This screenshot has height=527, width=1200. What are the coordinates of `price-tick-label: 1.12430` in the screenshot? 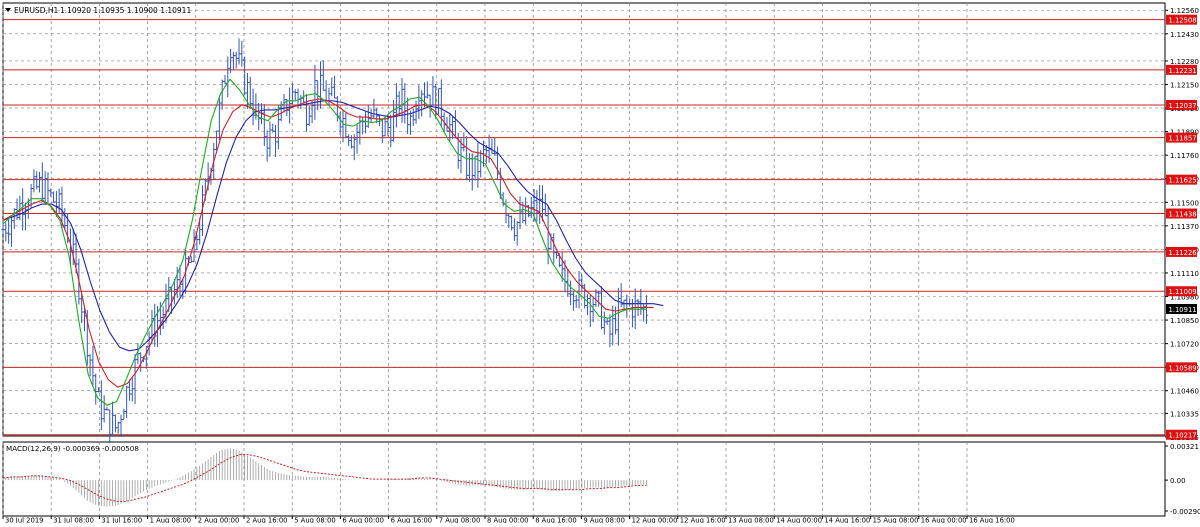 It's located at (1184, 35).